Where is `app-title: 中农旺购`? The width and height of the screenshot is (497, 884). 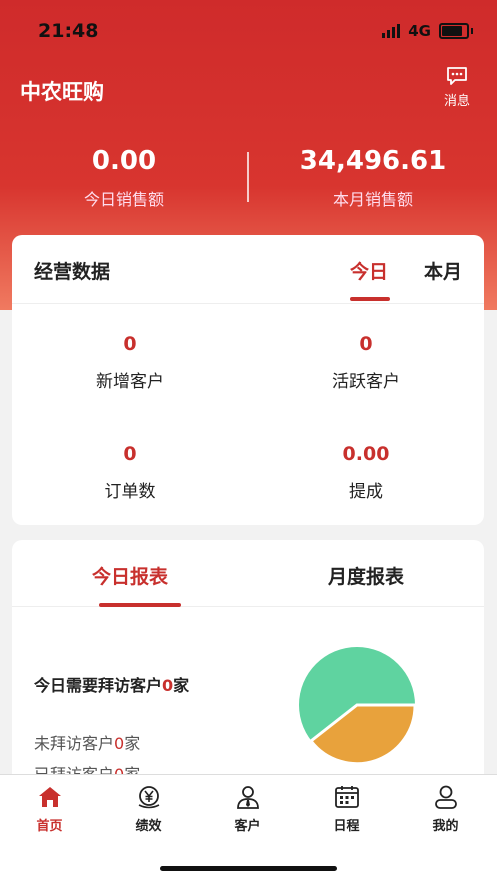
app-title: 中农旺购 is located at coordinates (62, 92).